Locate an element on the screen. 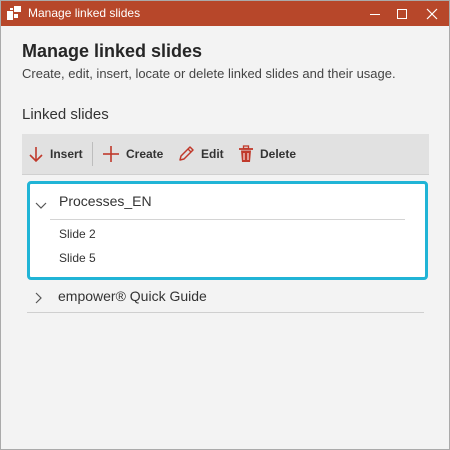 This screenshot has width=450, height=450. plus-icon is located at coordinates (111, 154).